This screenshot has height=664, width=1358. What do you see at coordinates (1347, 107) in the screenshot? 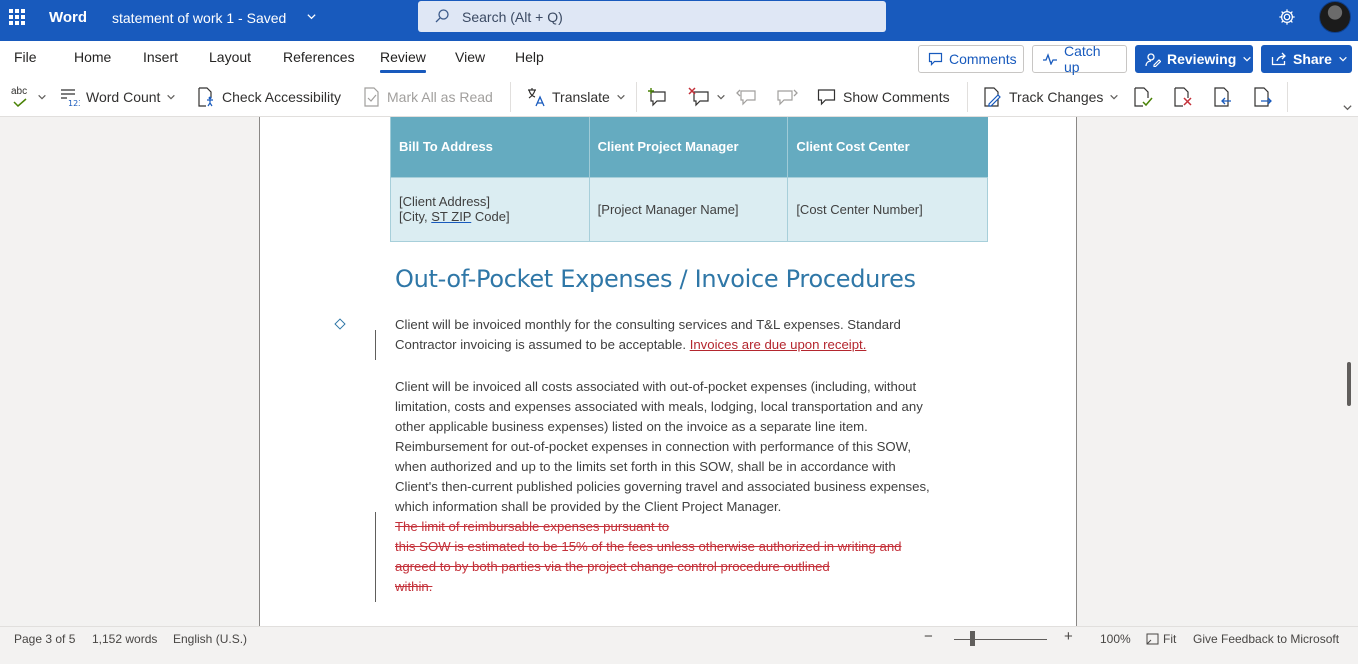
I see `ribbon-expand-chevron-icon` at bounding box center [1347, 107].